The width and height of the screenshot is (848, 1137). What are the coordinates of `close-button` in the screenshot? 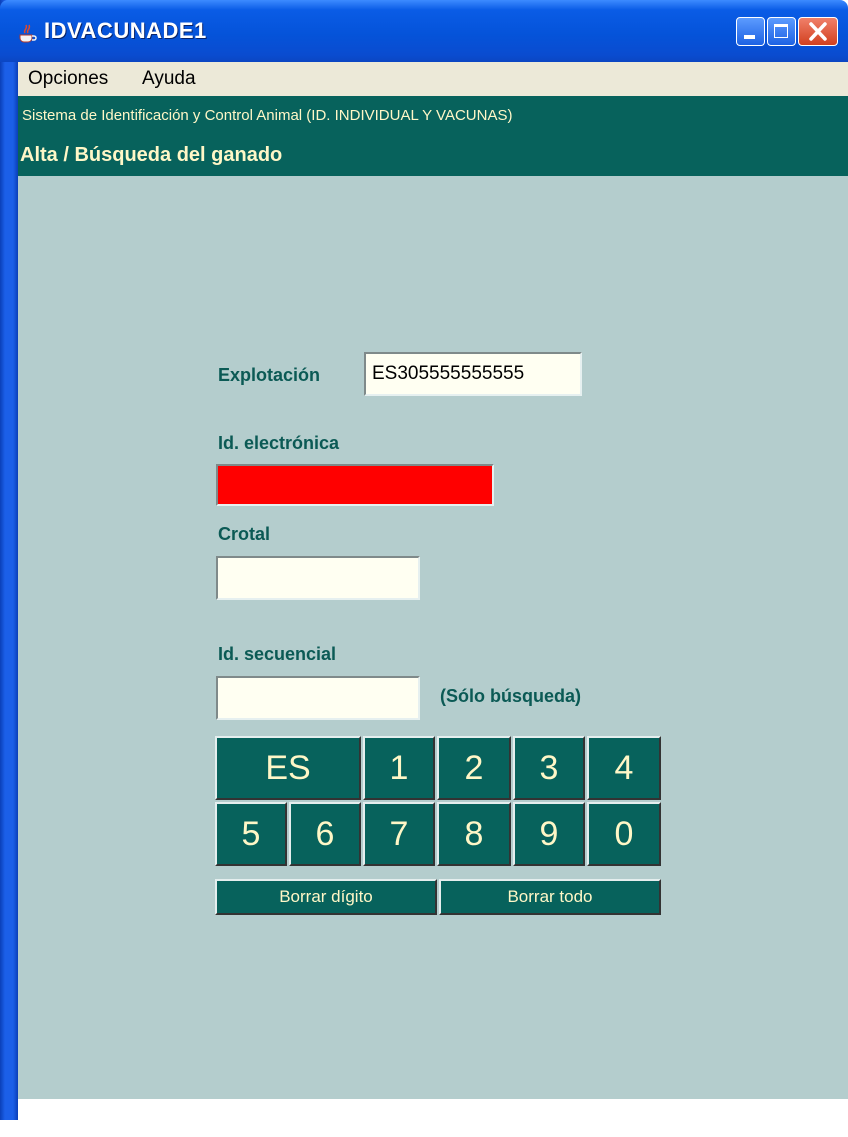 It's located at (818, 31).